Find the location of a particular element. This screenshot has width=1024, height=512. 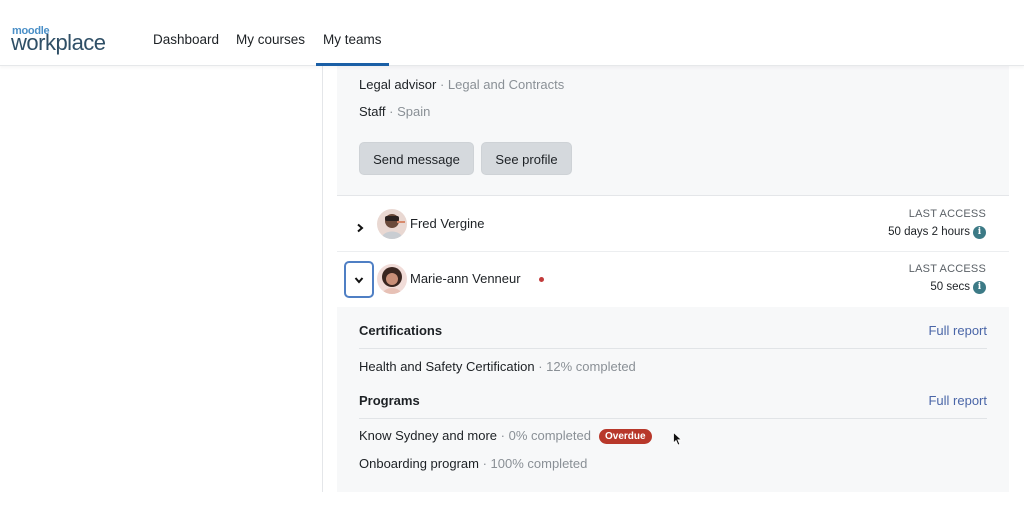

collapse-toggle-button is located at coordinates (359, 279).